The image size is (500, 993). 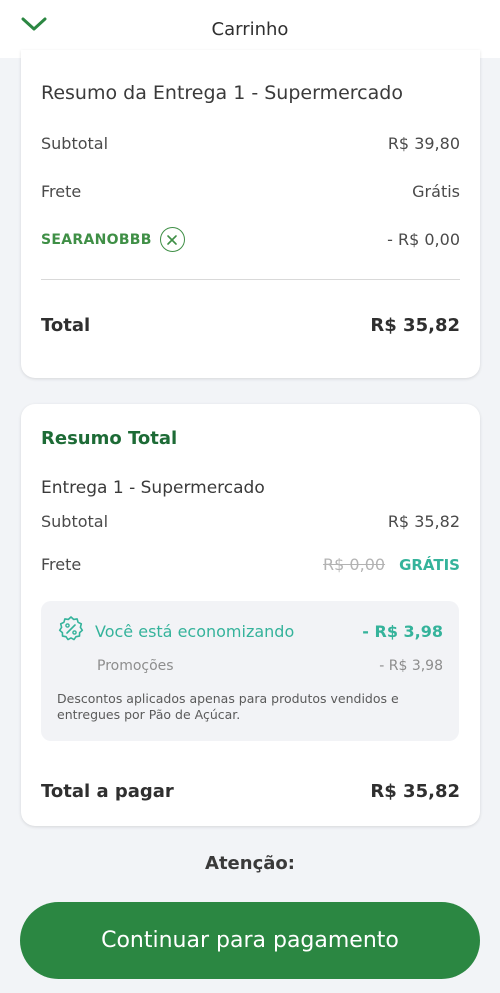 I want to click on subtotal-row: Subtotal R$ 39,80, so click(x=250, y=143).